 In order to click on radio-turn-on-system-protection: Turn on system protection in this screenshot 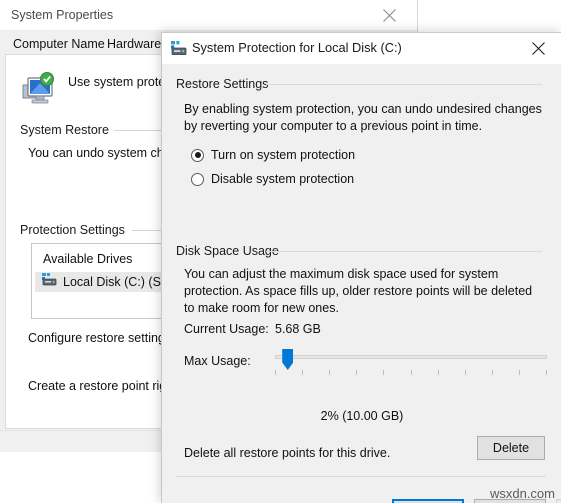, I will do `click(273, 155)`.